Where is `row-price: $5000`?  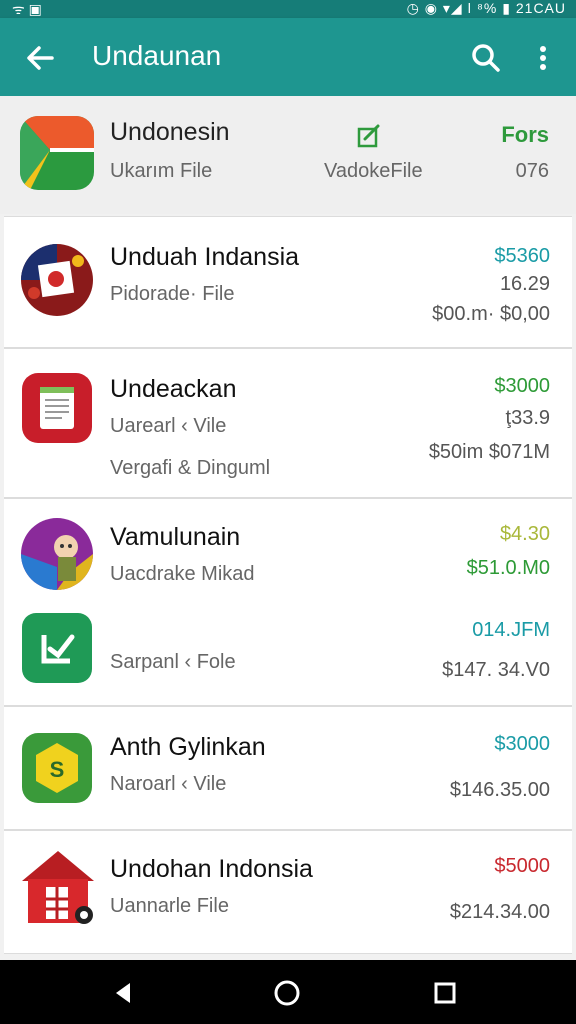 row-price: $5000 is located at coordinates (522, 866).